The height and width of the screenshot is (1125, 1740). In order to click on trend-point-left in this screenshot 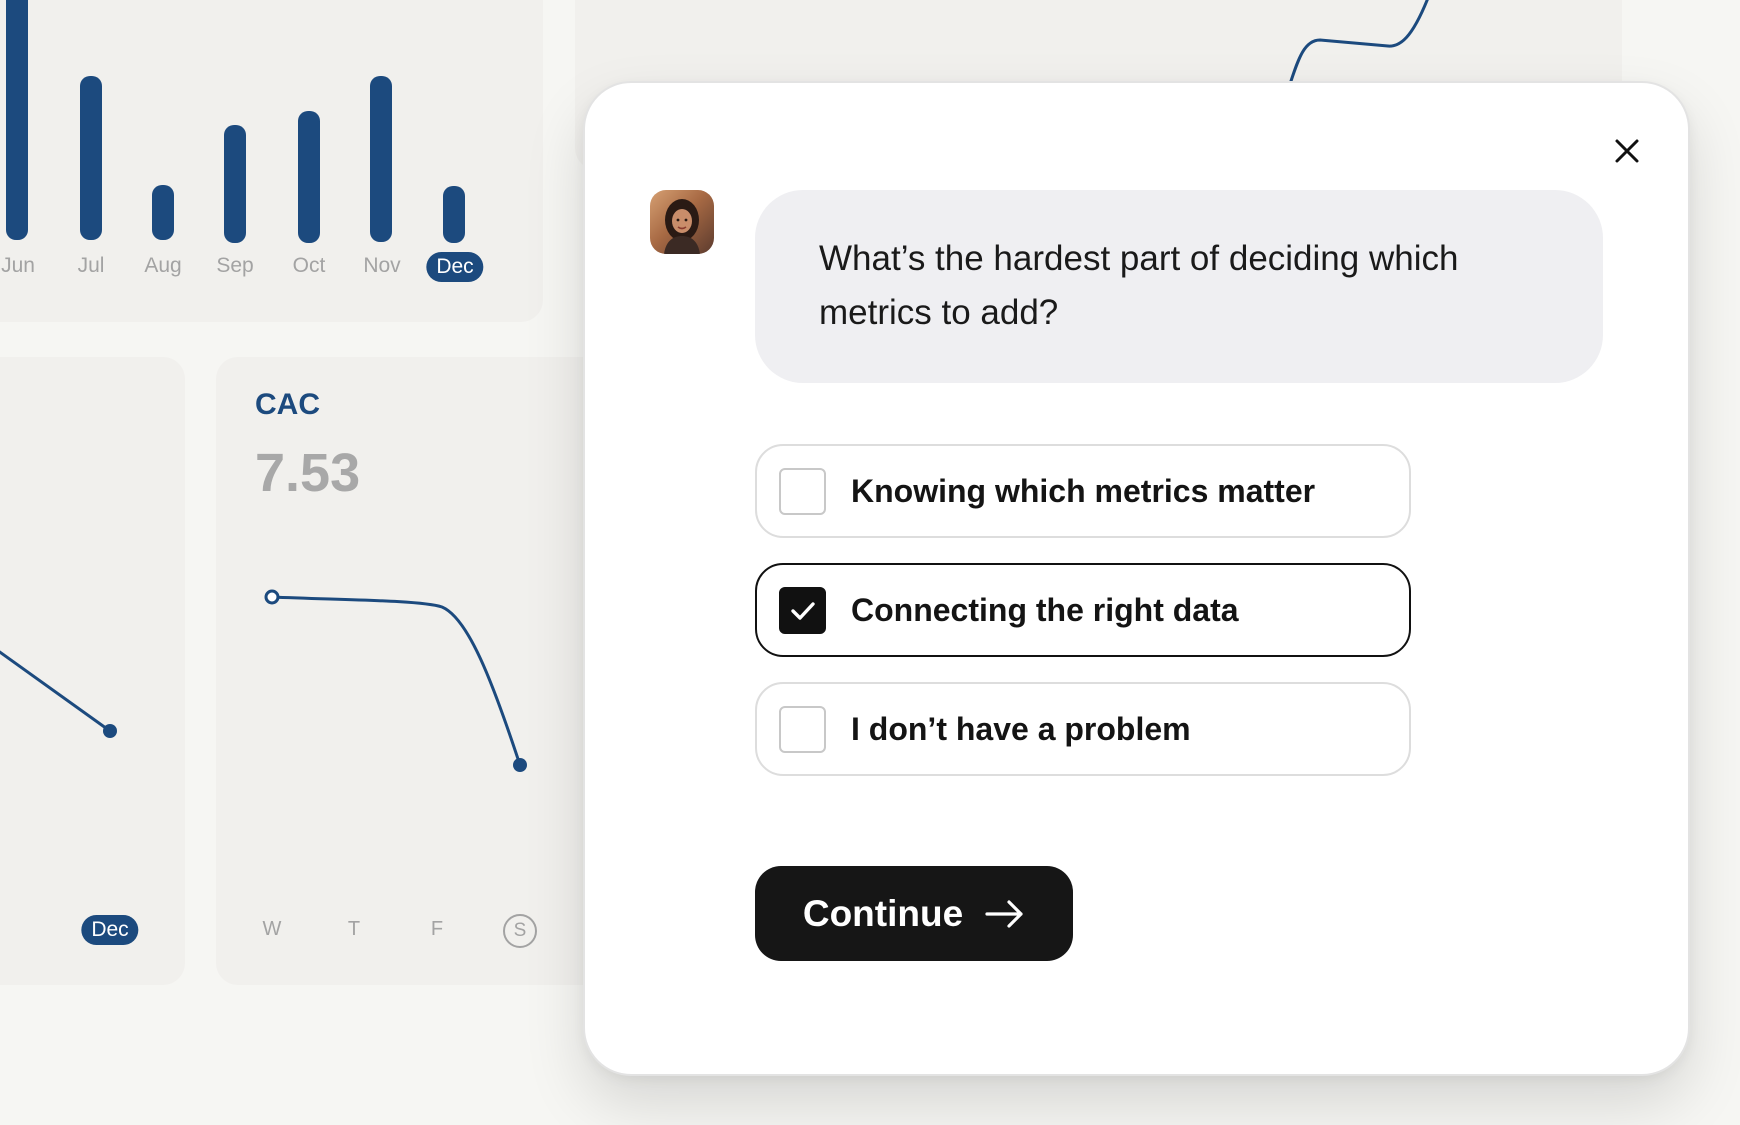, I will do `click(110, 731)`.